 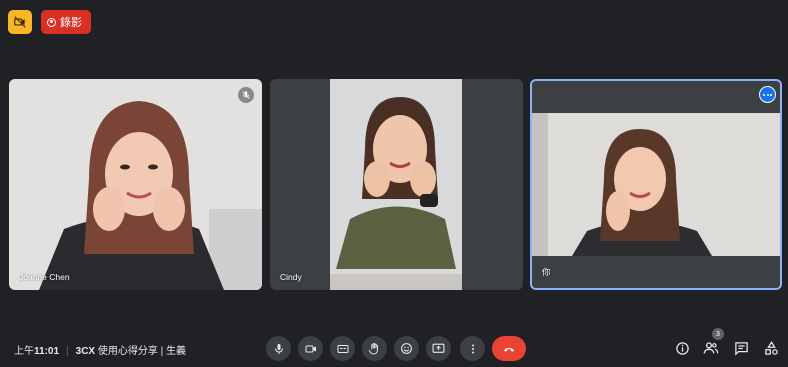 I want to click on more-vert-icon, so click(x=472, y=348).